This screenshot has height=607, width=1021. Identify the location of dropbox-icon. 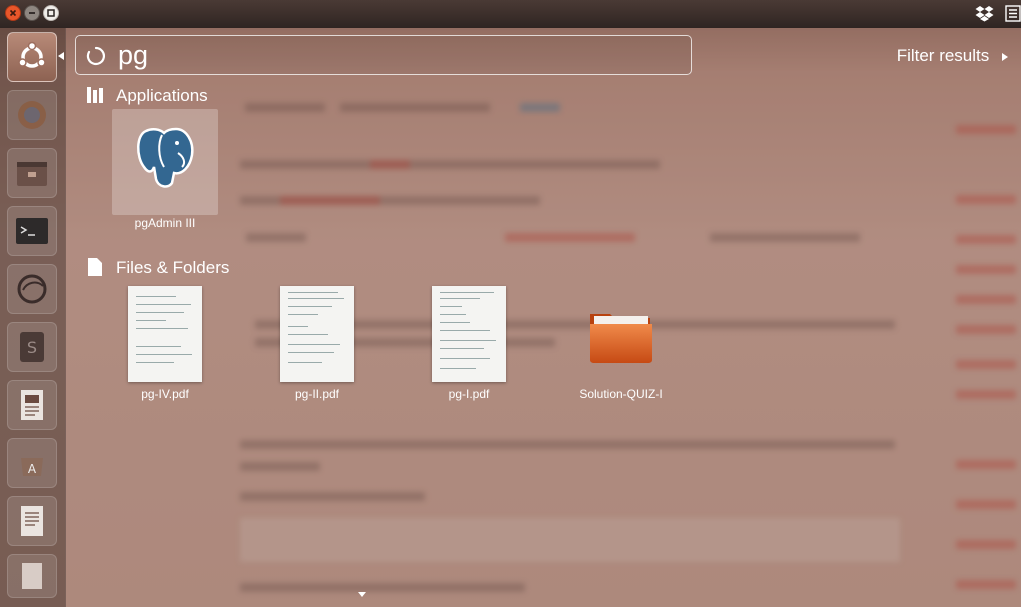
(984, 13).